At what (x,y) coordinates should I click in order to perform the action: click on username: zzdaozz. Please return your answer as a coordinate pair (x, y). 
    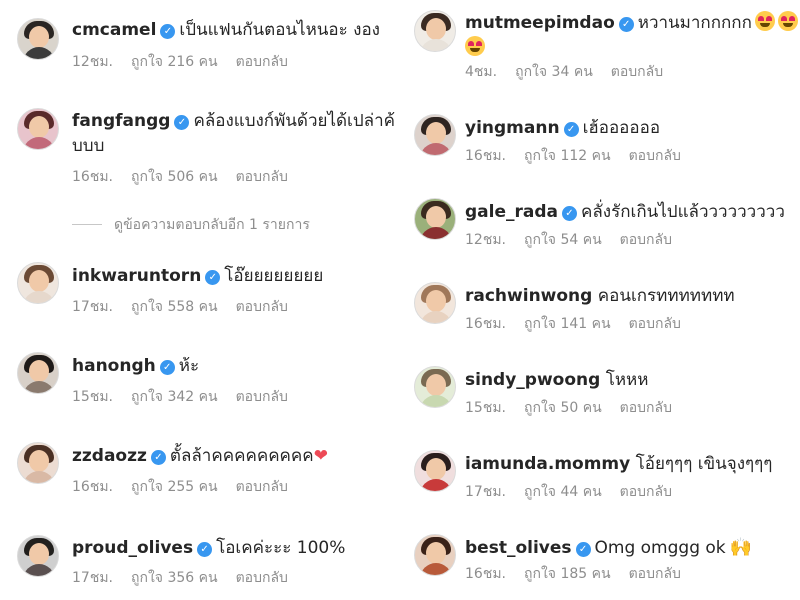
    Looking at the image, I should click on (109, 456).